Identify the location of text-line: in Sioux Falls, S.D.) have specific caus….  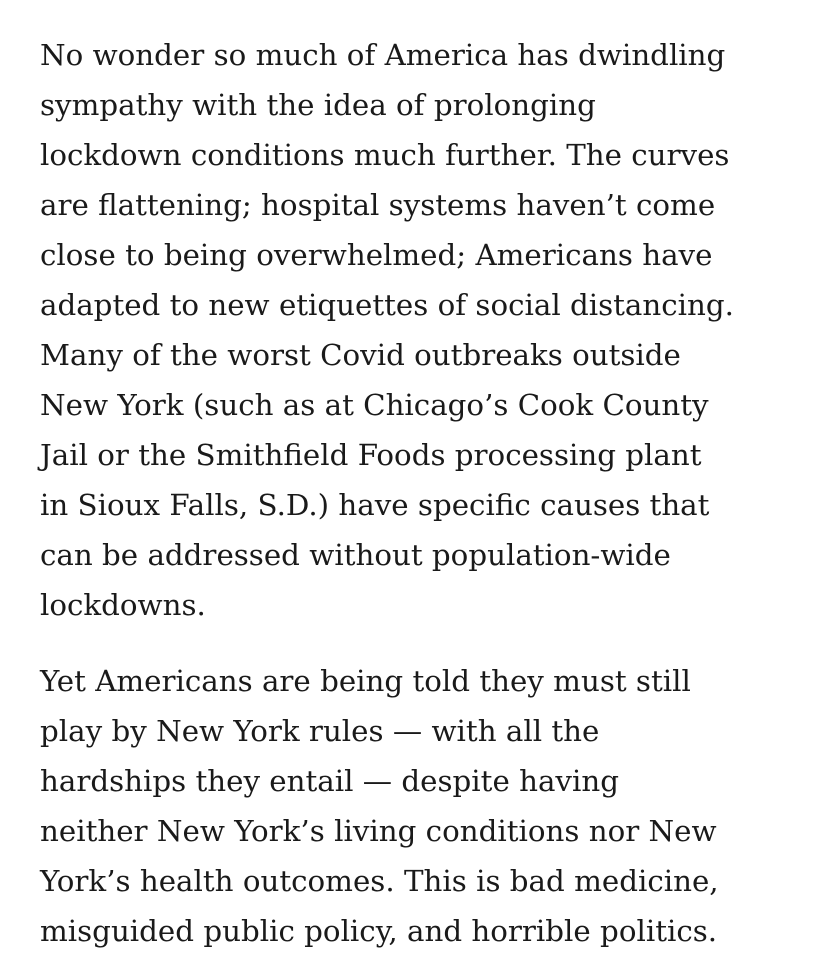
(375, 505).